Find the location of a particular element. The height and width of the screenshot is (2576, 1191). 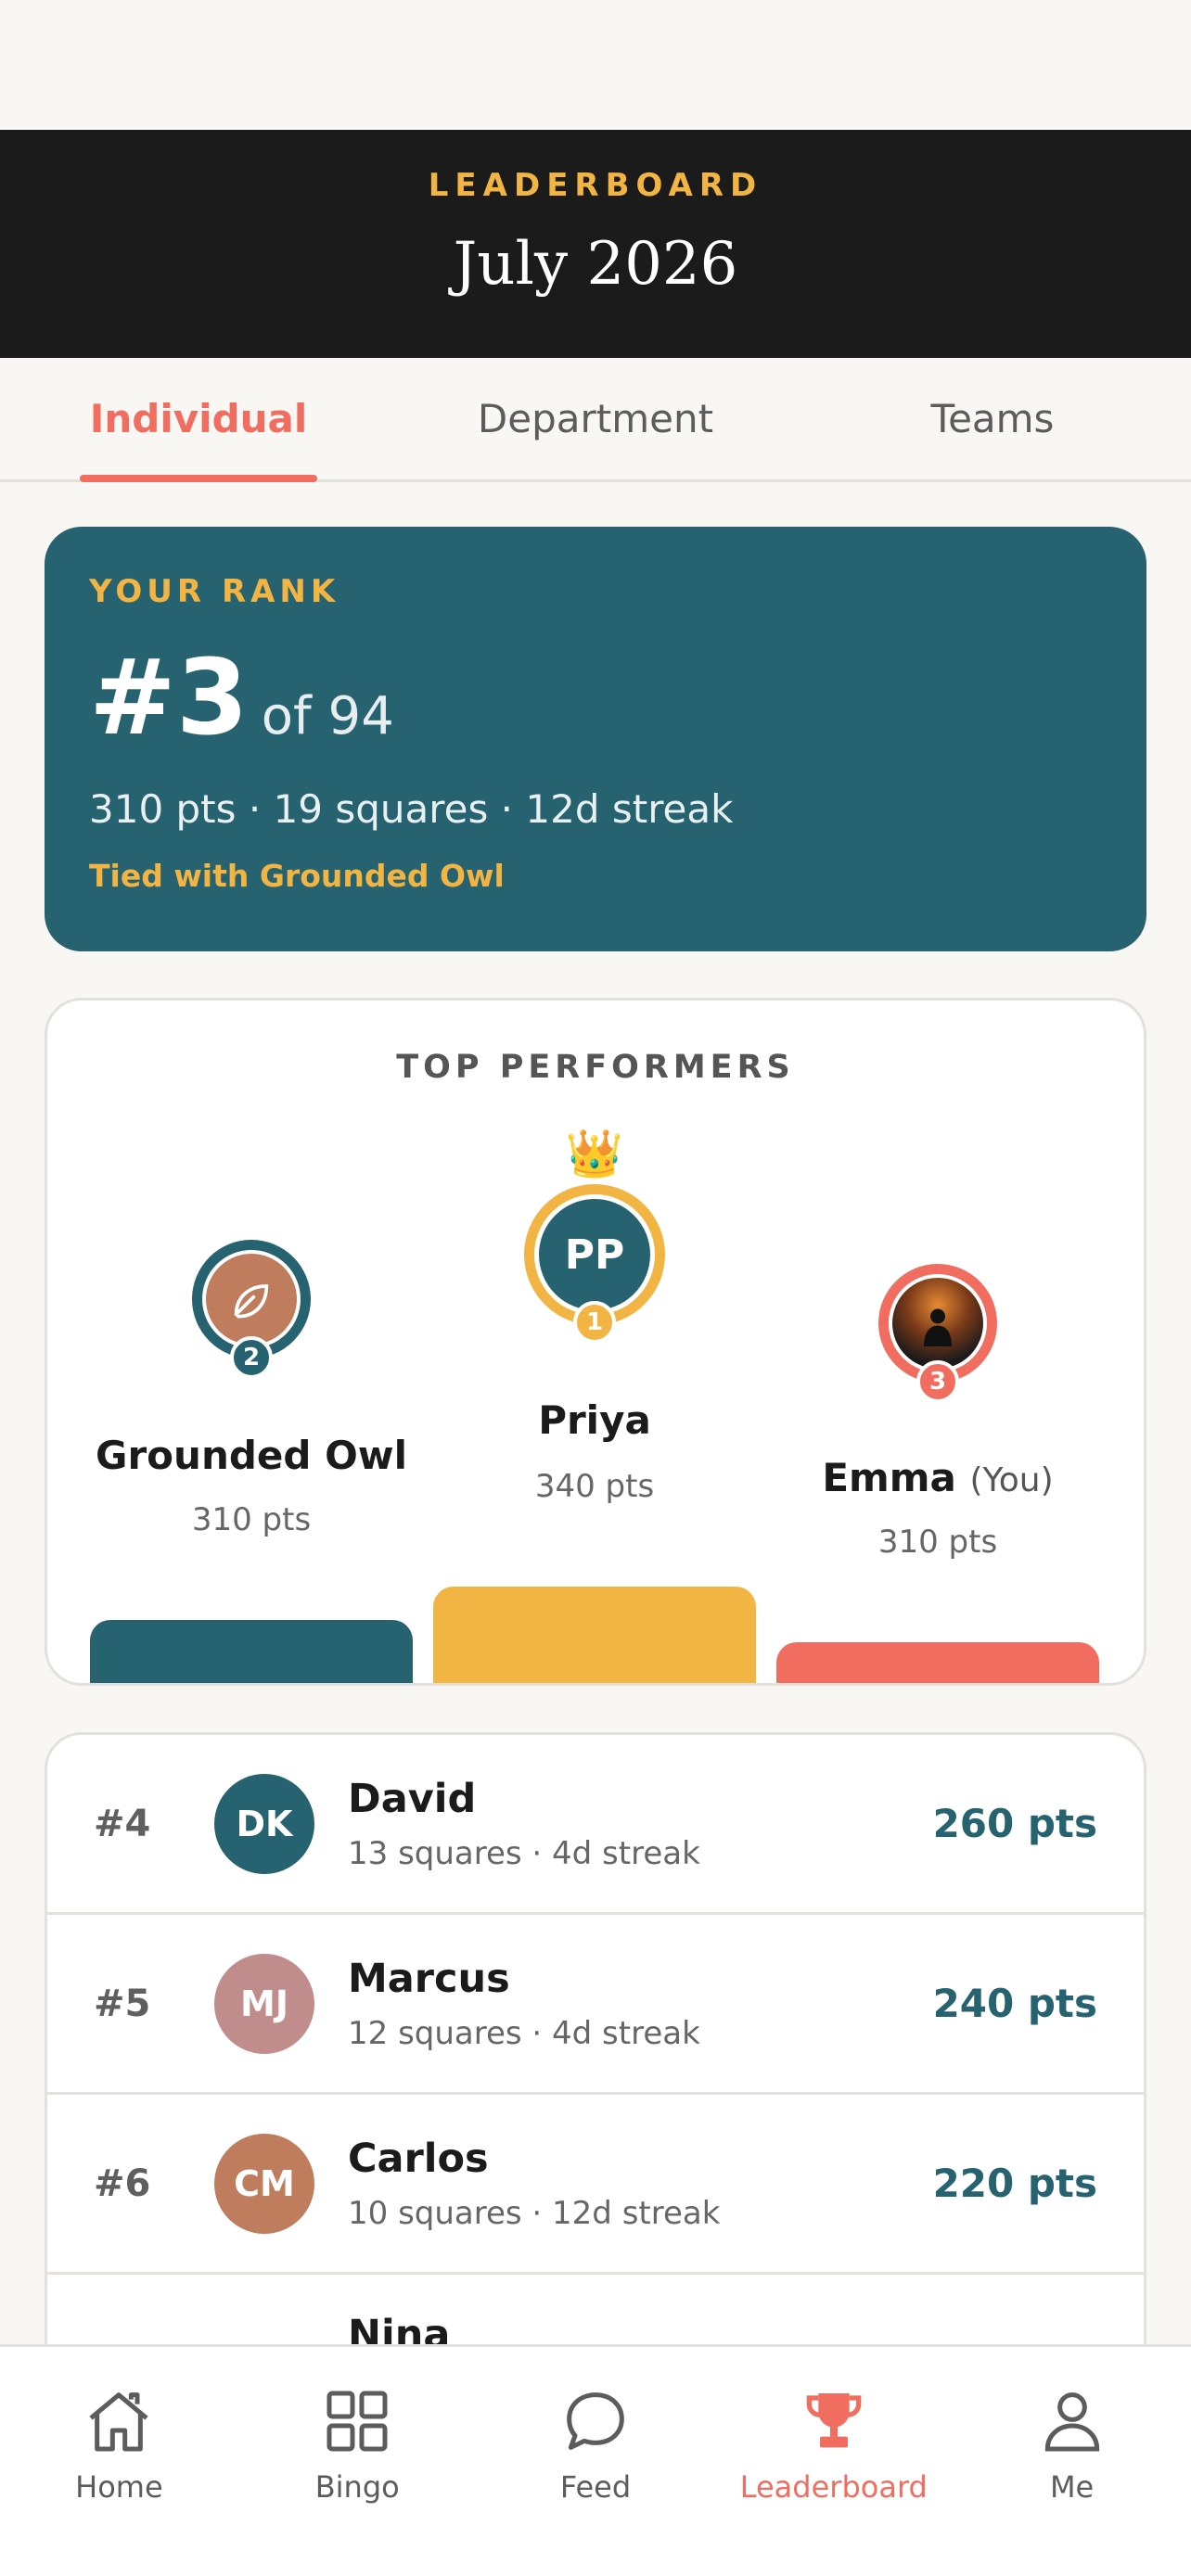

tab-teams: Teams is located at coordinates (992, 418).